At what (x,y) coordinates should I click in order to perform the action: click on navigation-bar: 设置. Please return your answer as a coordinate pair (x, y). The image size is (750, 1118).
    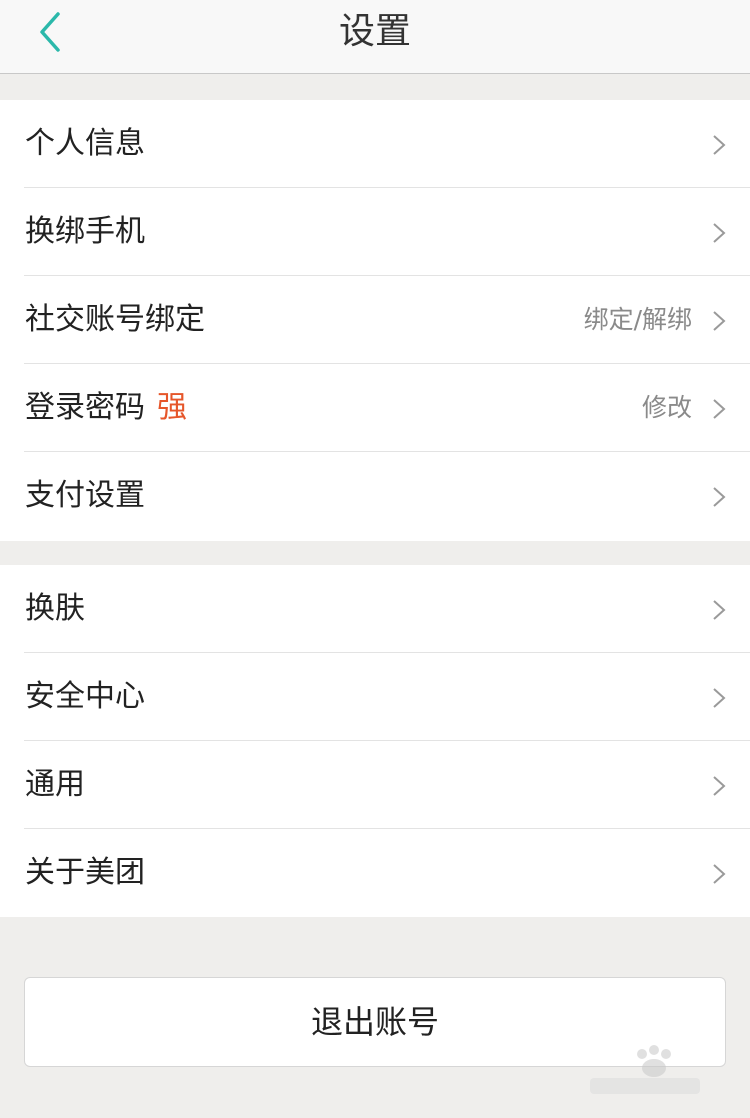
    Looking at the image, I should click on (375, 37).